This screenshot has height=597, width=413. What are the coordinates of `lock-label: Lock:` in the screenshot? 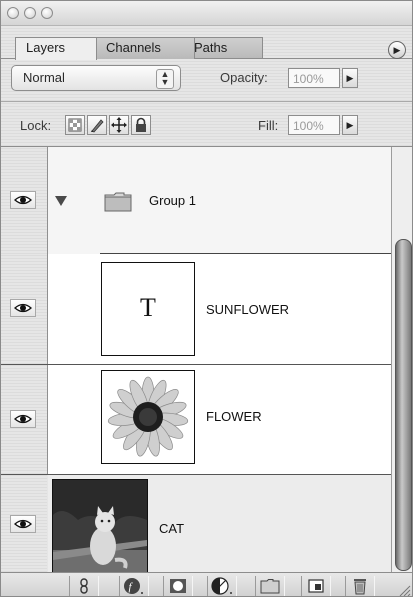 It's located at (36, 125).